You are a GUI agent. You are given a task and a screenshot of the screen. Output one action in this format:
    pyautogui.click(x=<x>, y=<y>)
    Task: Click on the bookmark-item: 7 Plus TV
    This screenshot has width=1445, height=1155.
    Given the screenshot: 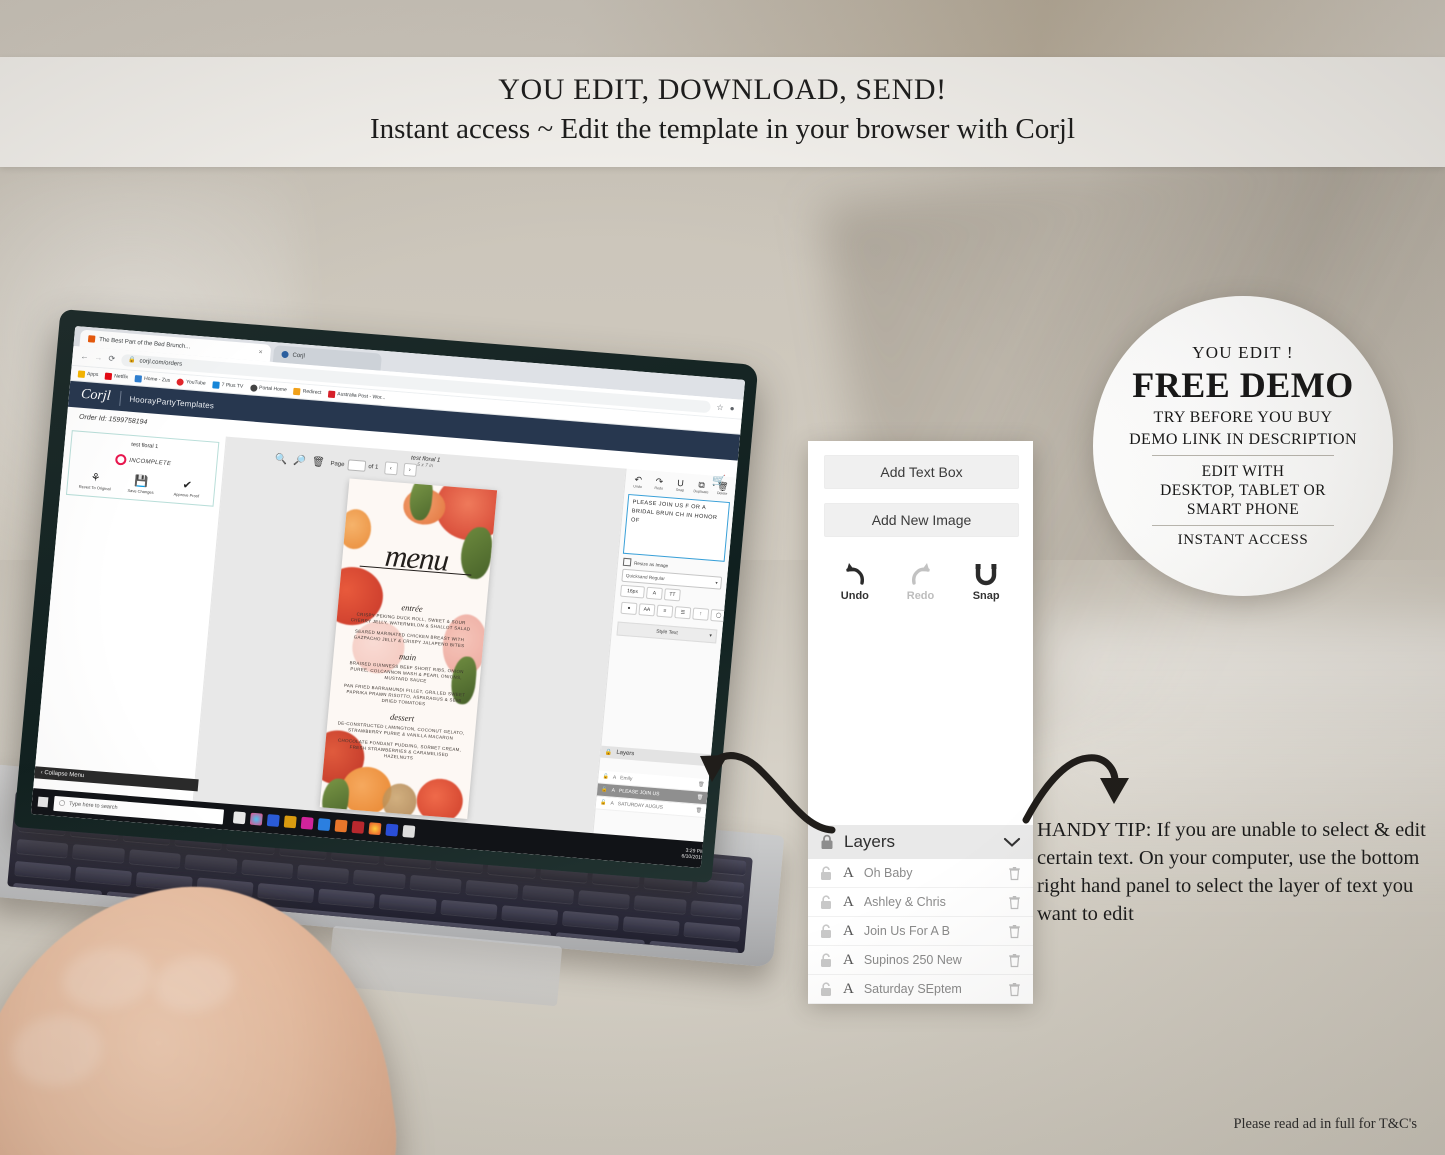 What is the action you would take?
    pyautogui.click(x=227, y=385)
    